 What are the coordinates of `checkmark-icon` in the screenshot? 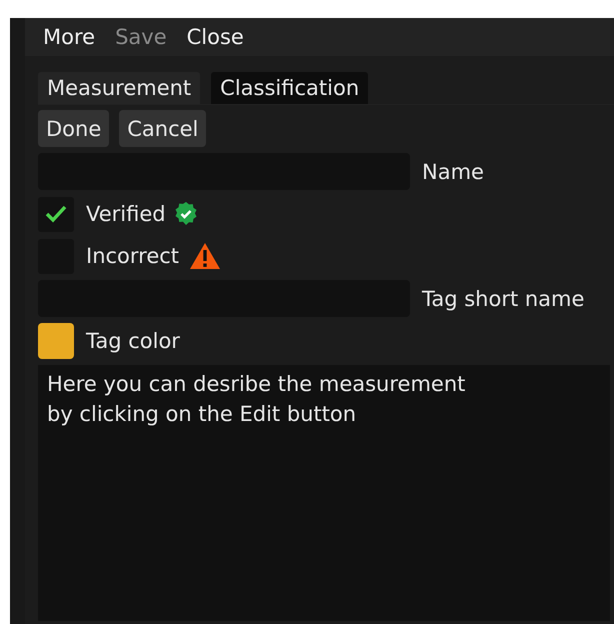 It's located at (56, 214).